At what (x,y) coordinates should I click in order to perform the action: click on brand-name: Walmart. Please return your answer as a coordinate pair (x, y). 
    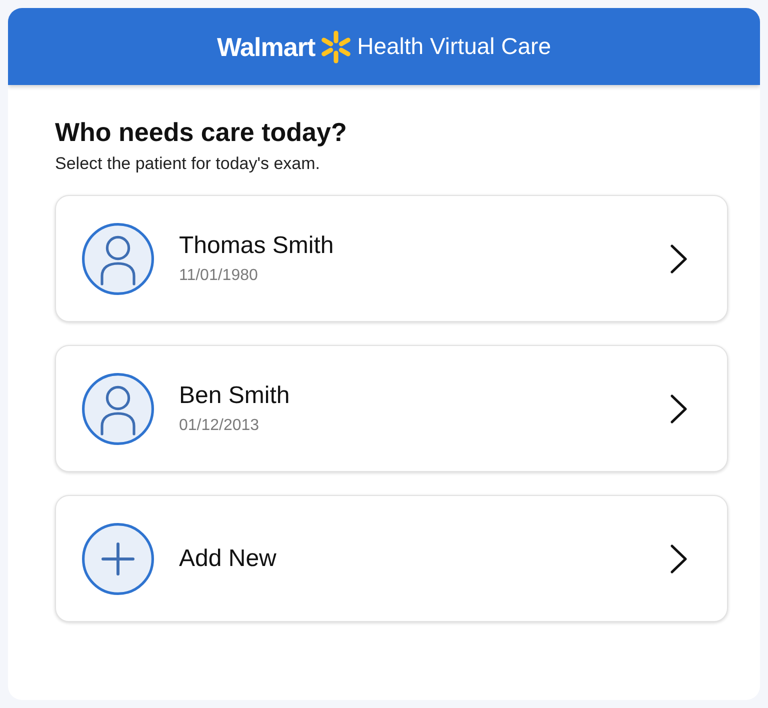
    Looking at the image, I should click on (266, 47).